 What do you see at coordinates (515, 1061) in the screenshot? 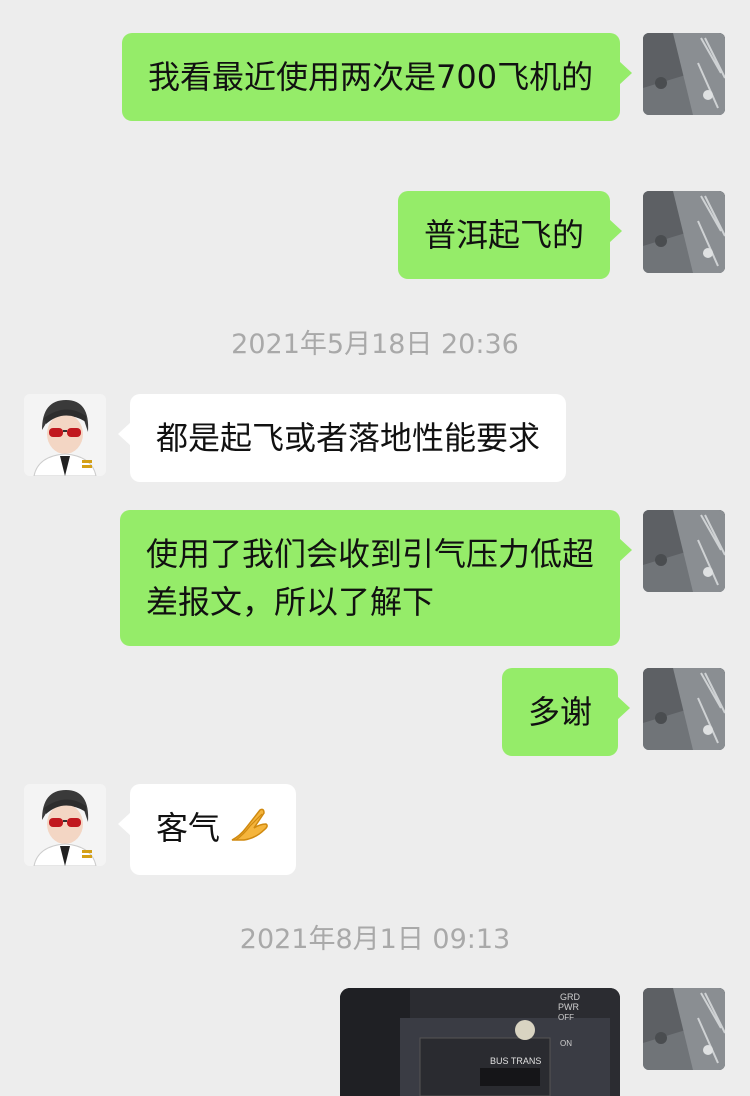
I see `panel-label: BUS TRANS` at bounding box center [515, 1061].